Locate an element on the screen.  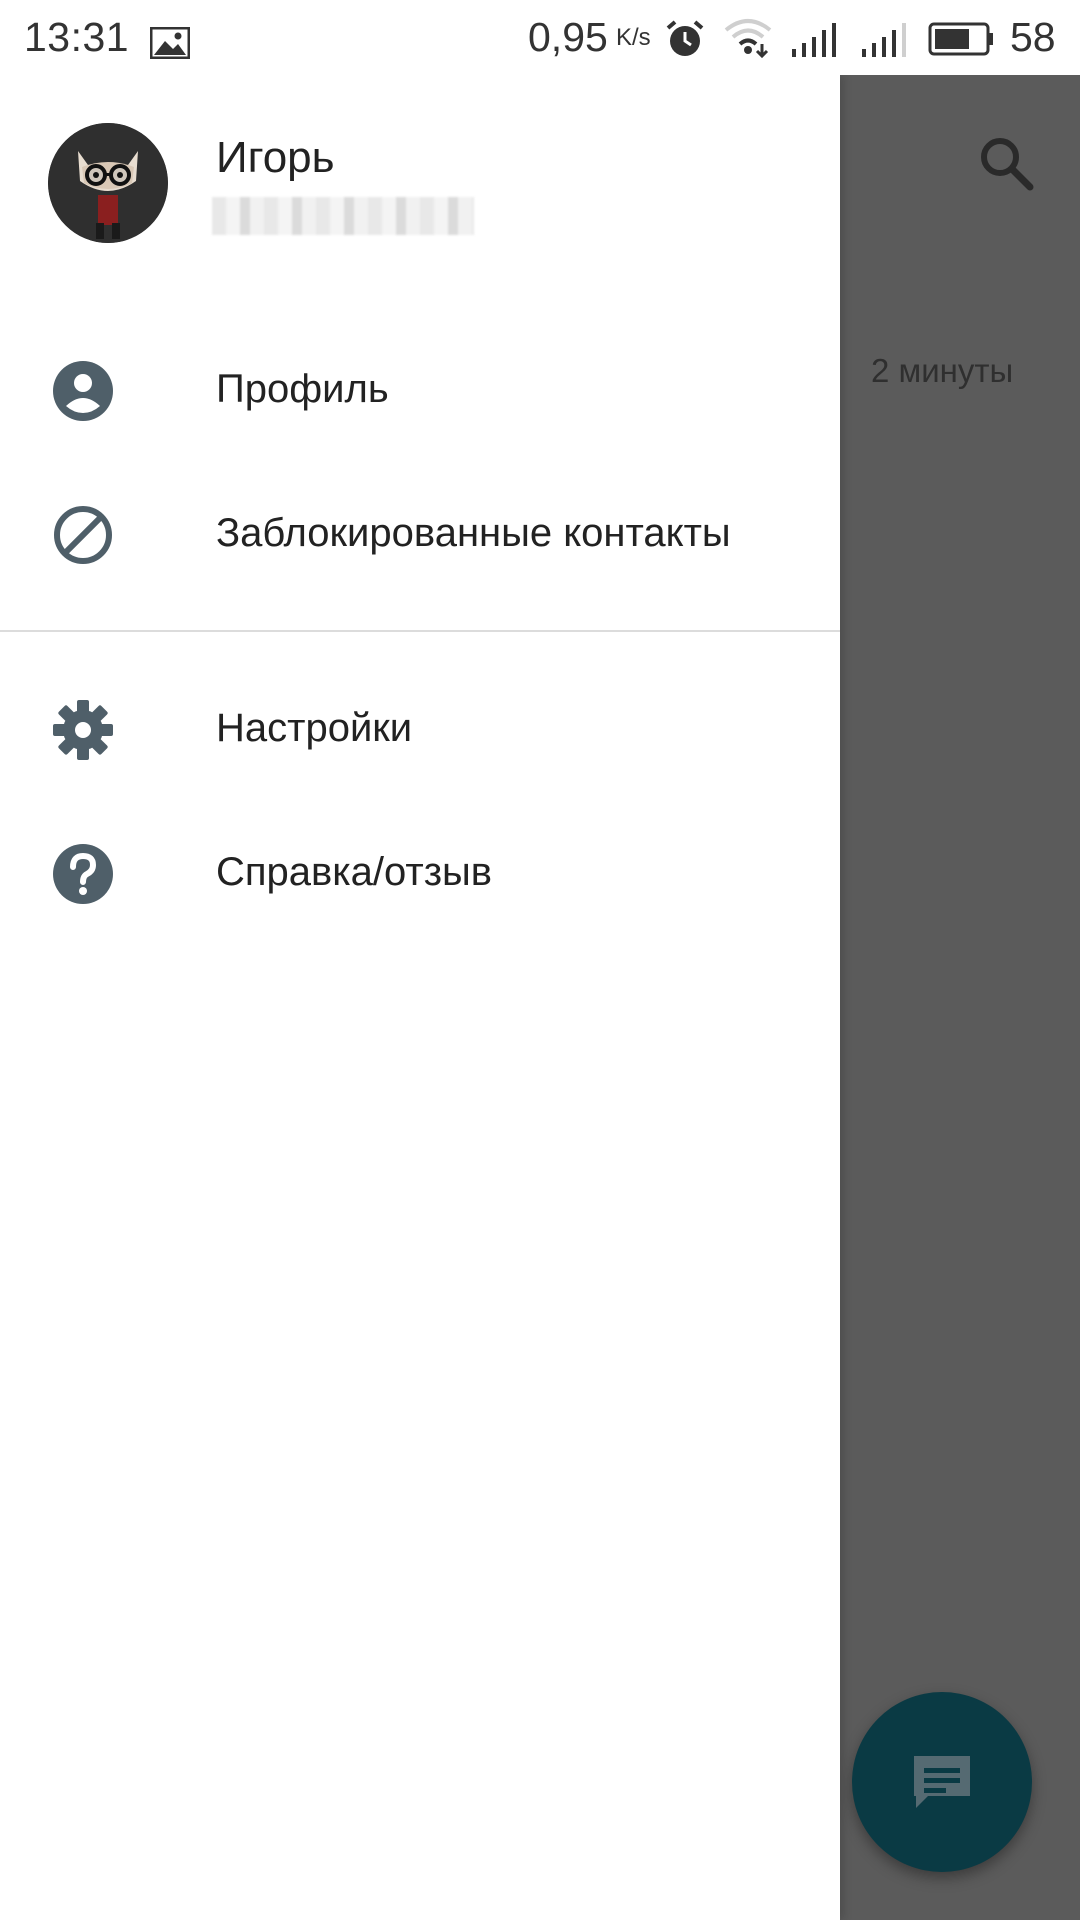
user-name: Игорь is located at coordinates (275, 157).